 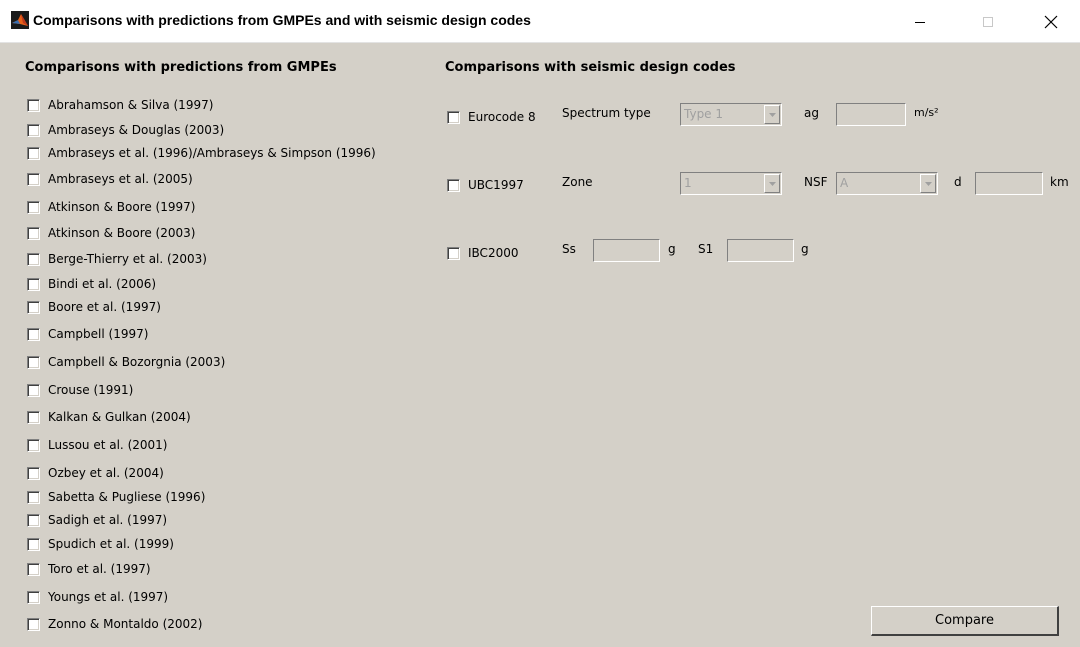 What do you see at coordinates (117, 259) in the screenshot?
I see `gmpe-checkbox: Berge-Thierry et al. (2003)` at bounding box center [117, 259].